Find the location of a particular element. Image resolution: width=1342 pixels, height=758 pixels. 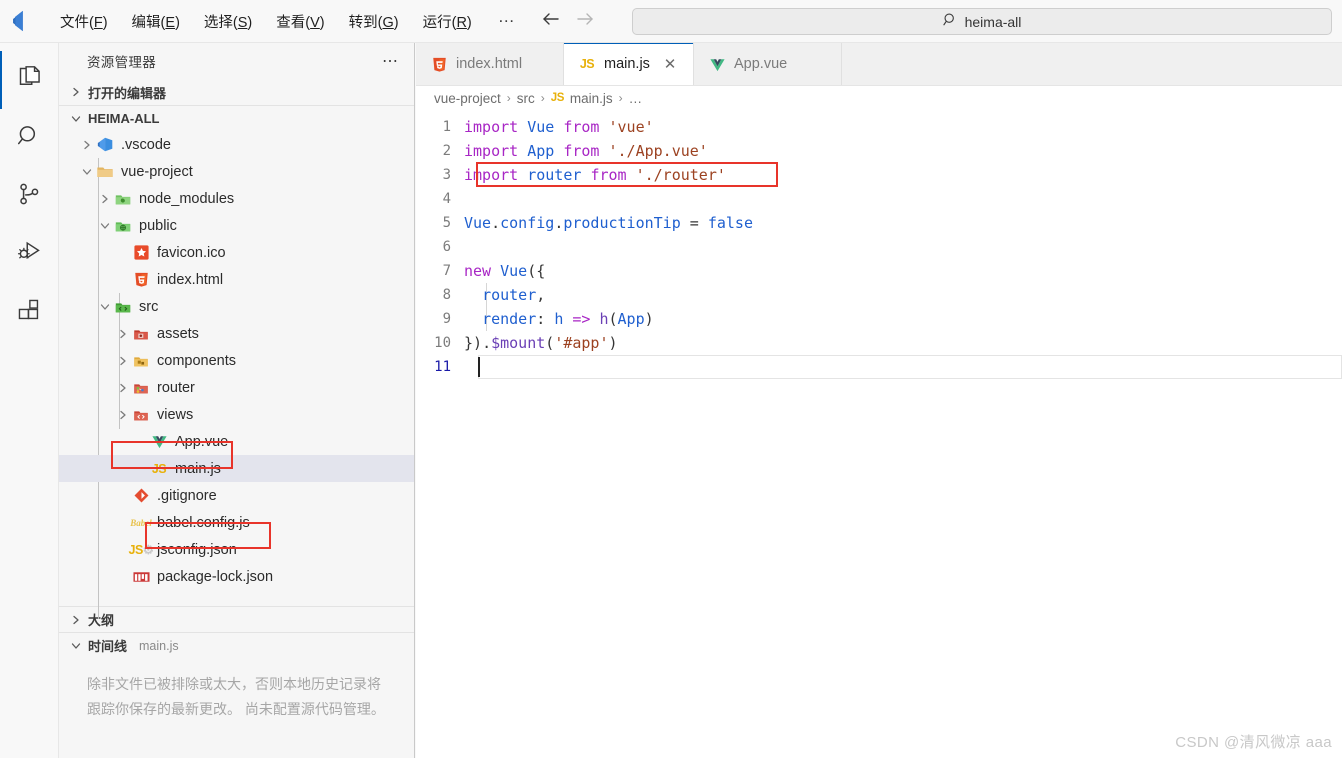

line-number: 1 is located at coordinates (446, 127).